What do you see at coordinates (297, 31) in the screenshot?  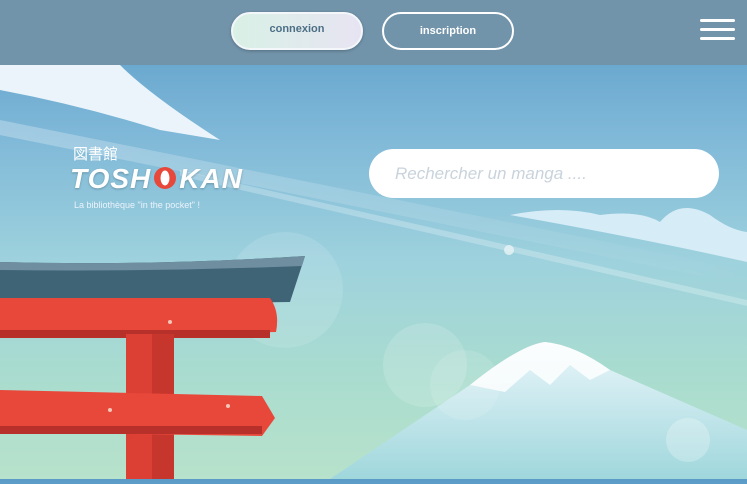 I see `login-button: connexion` at bounding box center [297, 31].